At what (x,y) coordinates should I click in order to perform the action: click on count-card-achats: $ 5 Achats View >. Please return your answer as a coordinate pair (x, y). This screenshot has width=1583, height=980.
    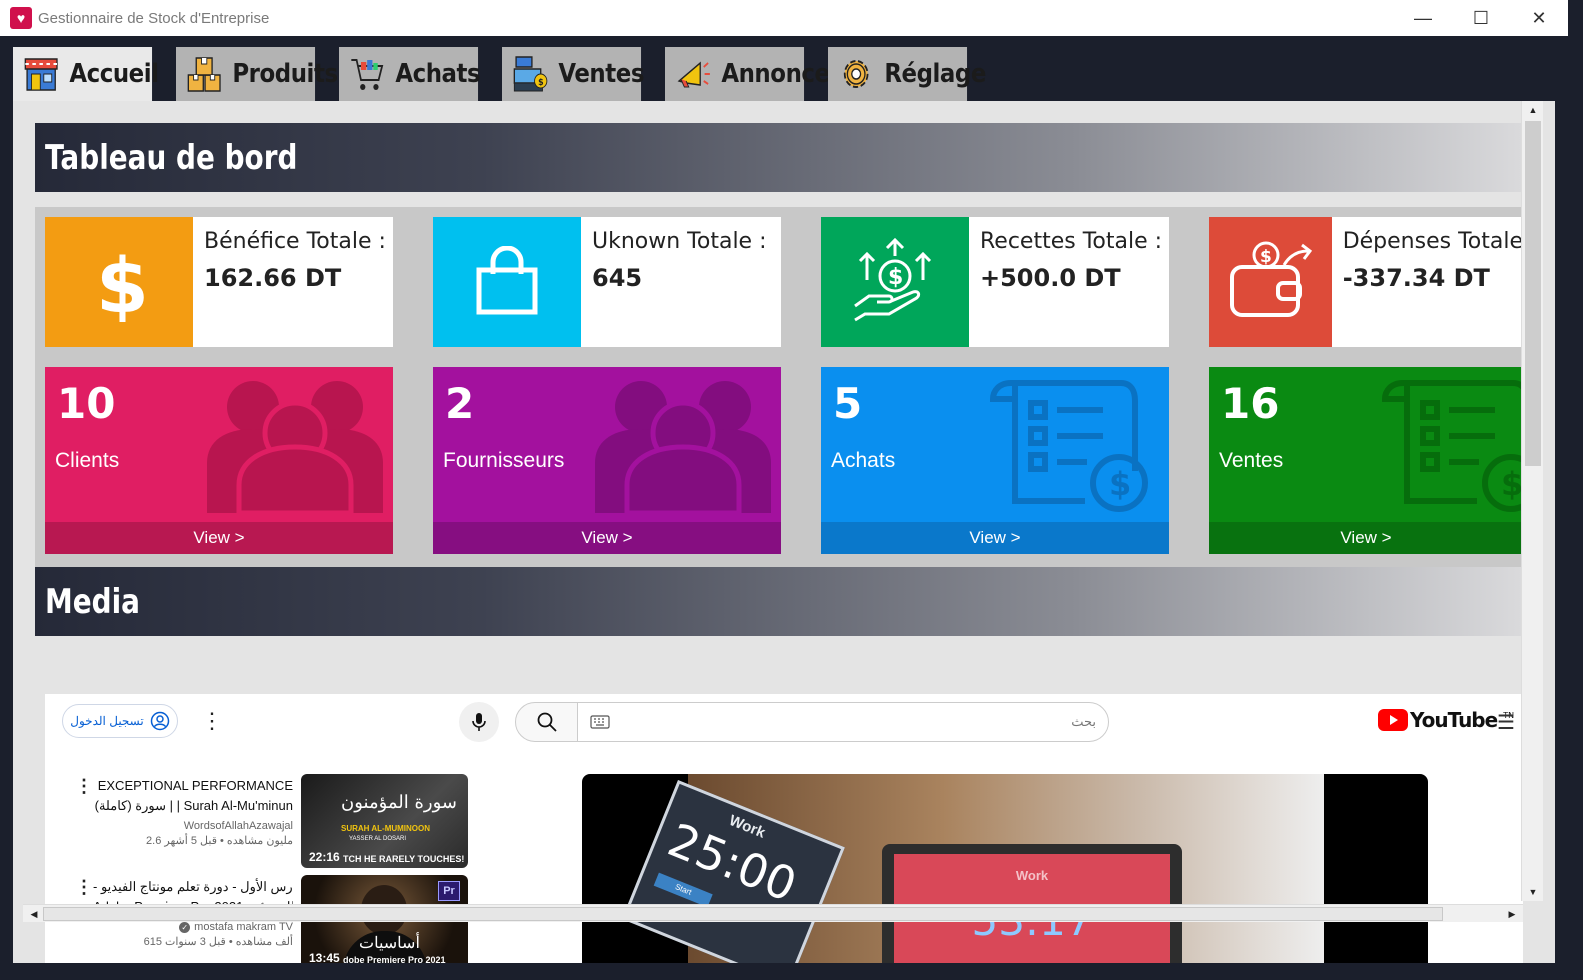
    Looking at the image, I should click on (995, 460).